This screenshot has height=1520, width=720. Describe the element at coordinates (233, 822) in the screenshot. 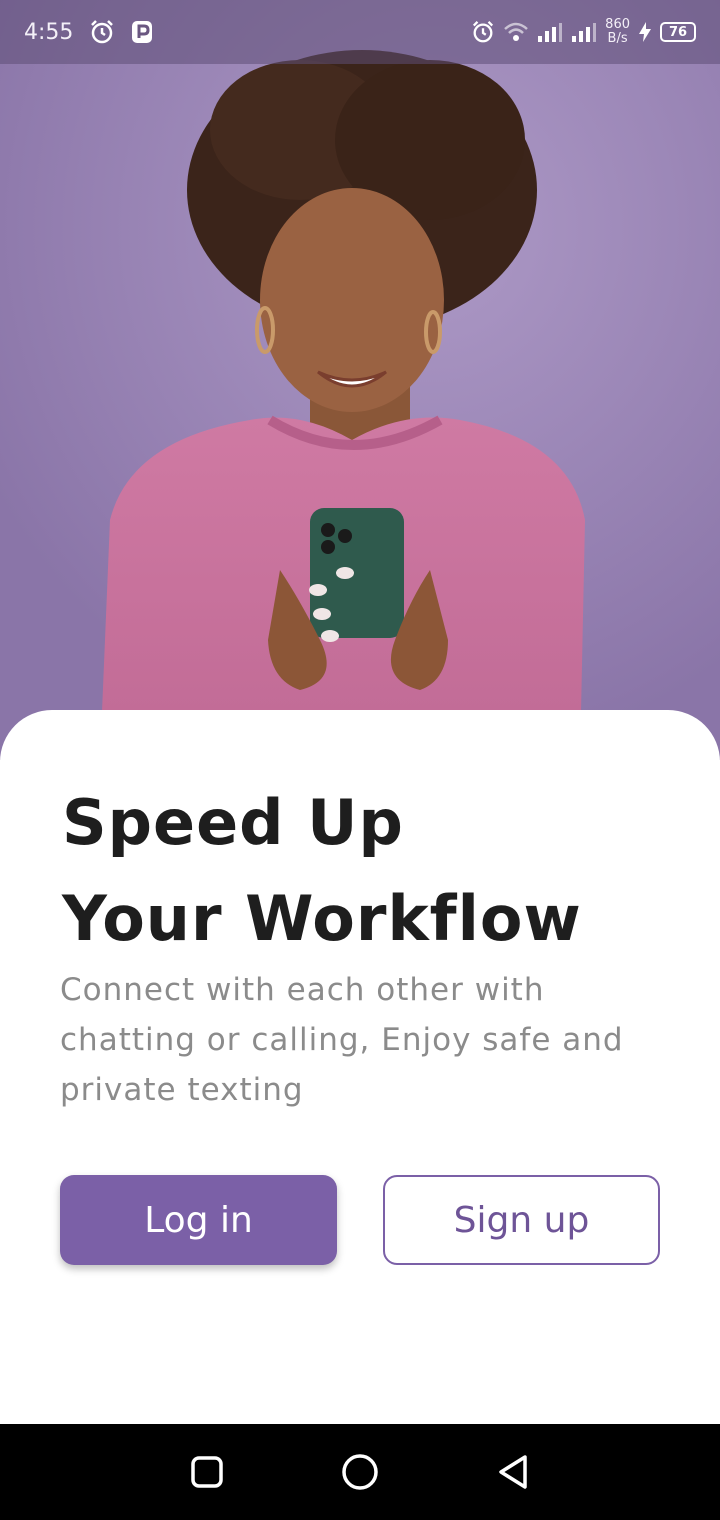

I see `headline-line-1: Speed Up` at that location.